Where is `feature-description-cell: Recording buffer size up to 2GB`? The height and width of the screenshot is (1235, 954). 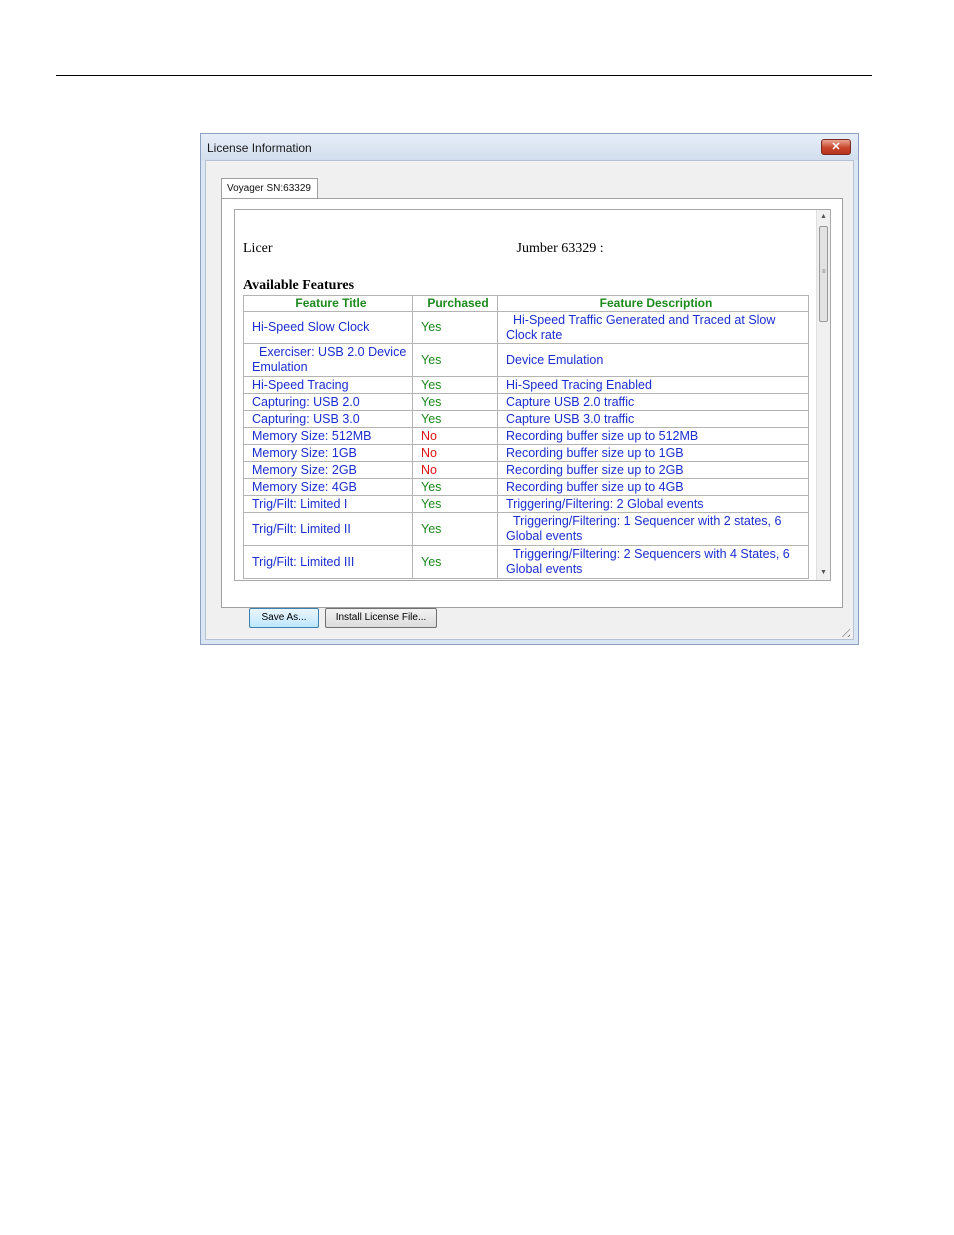 feature-description-cell: Recording buffer size up to 2GB is located at coordinates (653, 470).